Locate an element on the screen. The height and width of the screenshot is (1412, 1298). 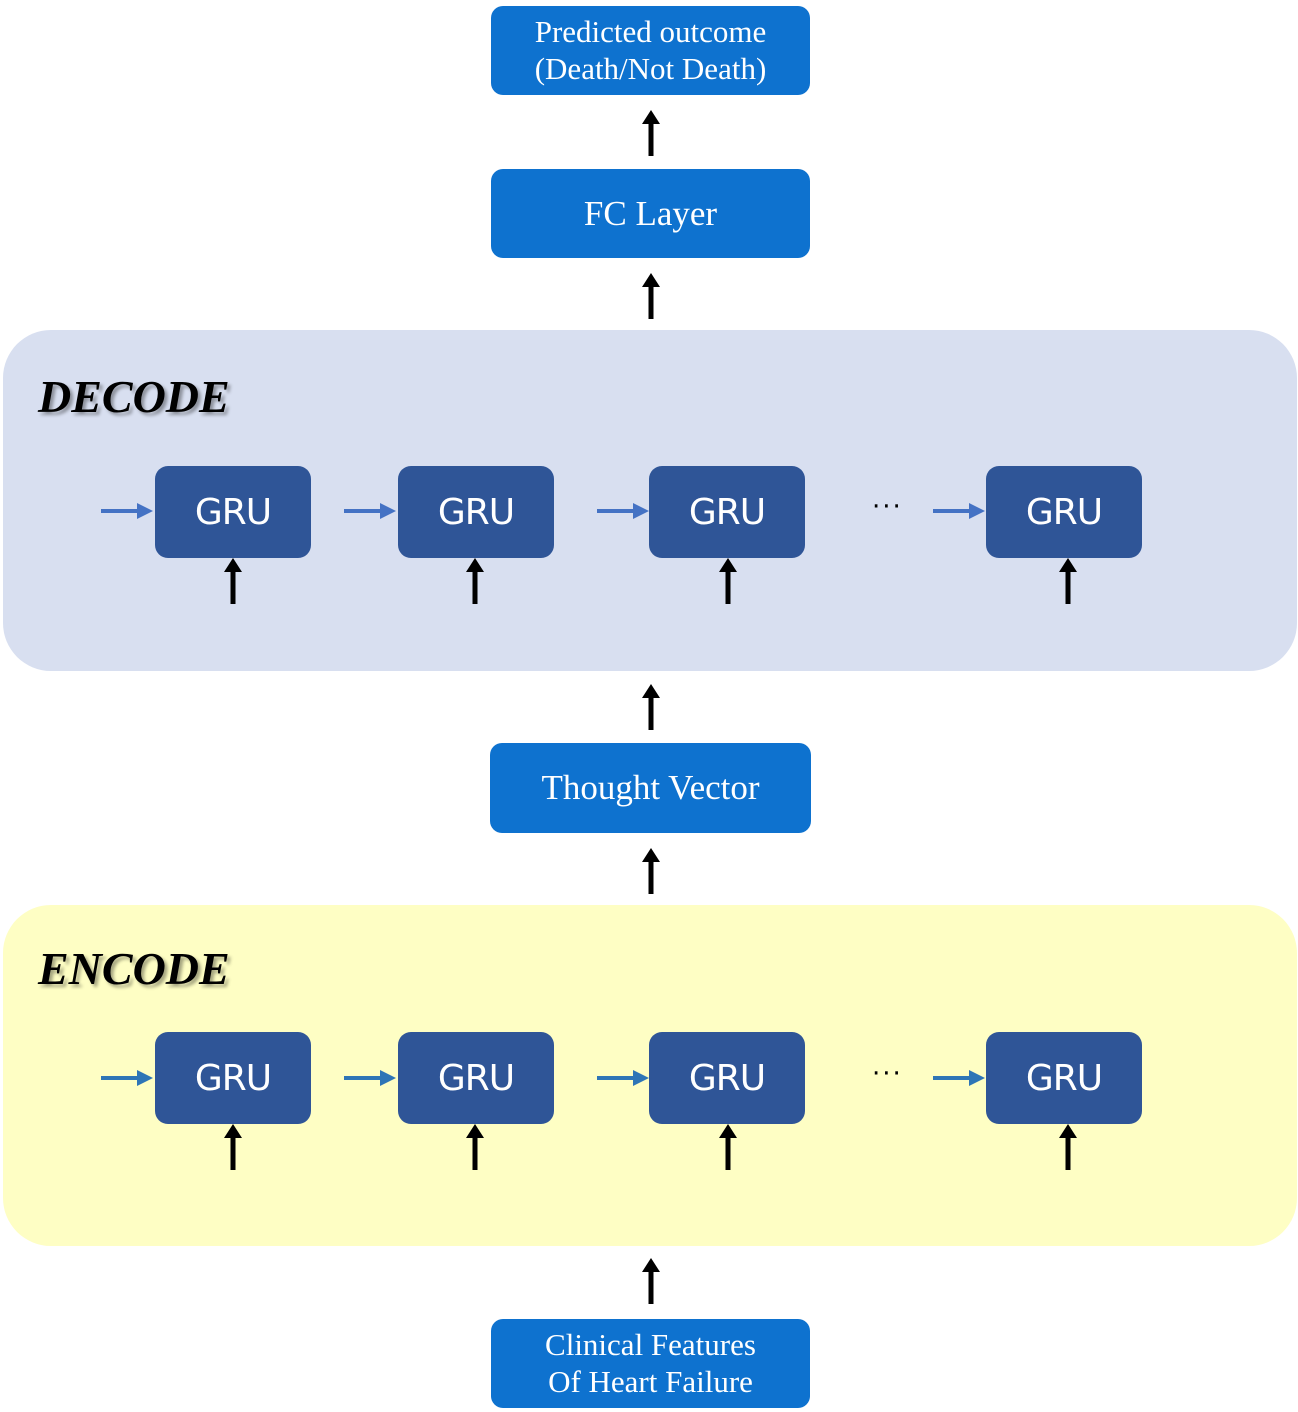
encode-gru-cell-3: GRU is located at coordinates (727, 1078).